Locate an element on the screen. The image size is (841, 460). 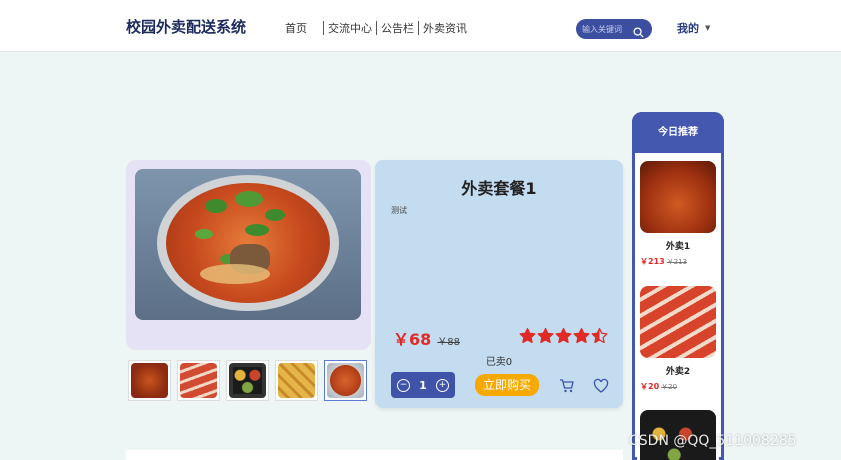
nav-bulletin: 公告栏 is located at coordinates (397, 28).